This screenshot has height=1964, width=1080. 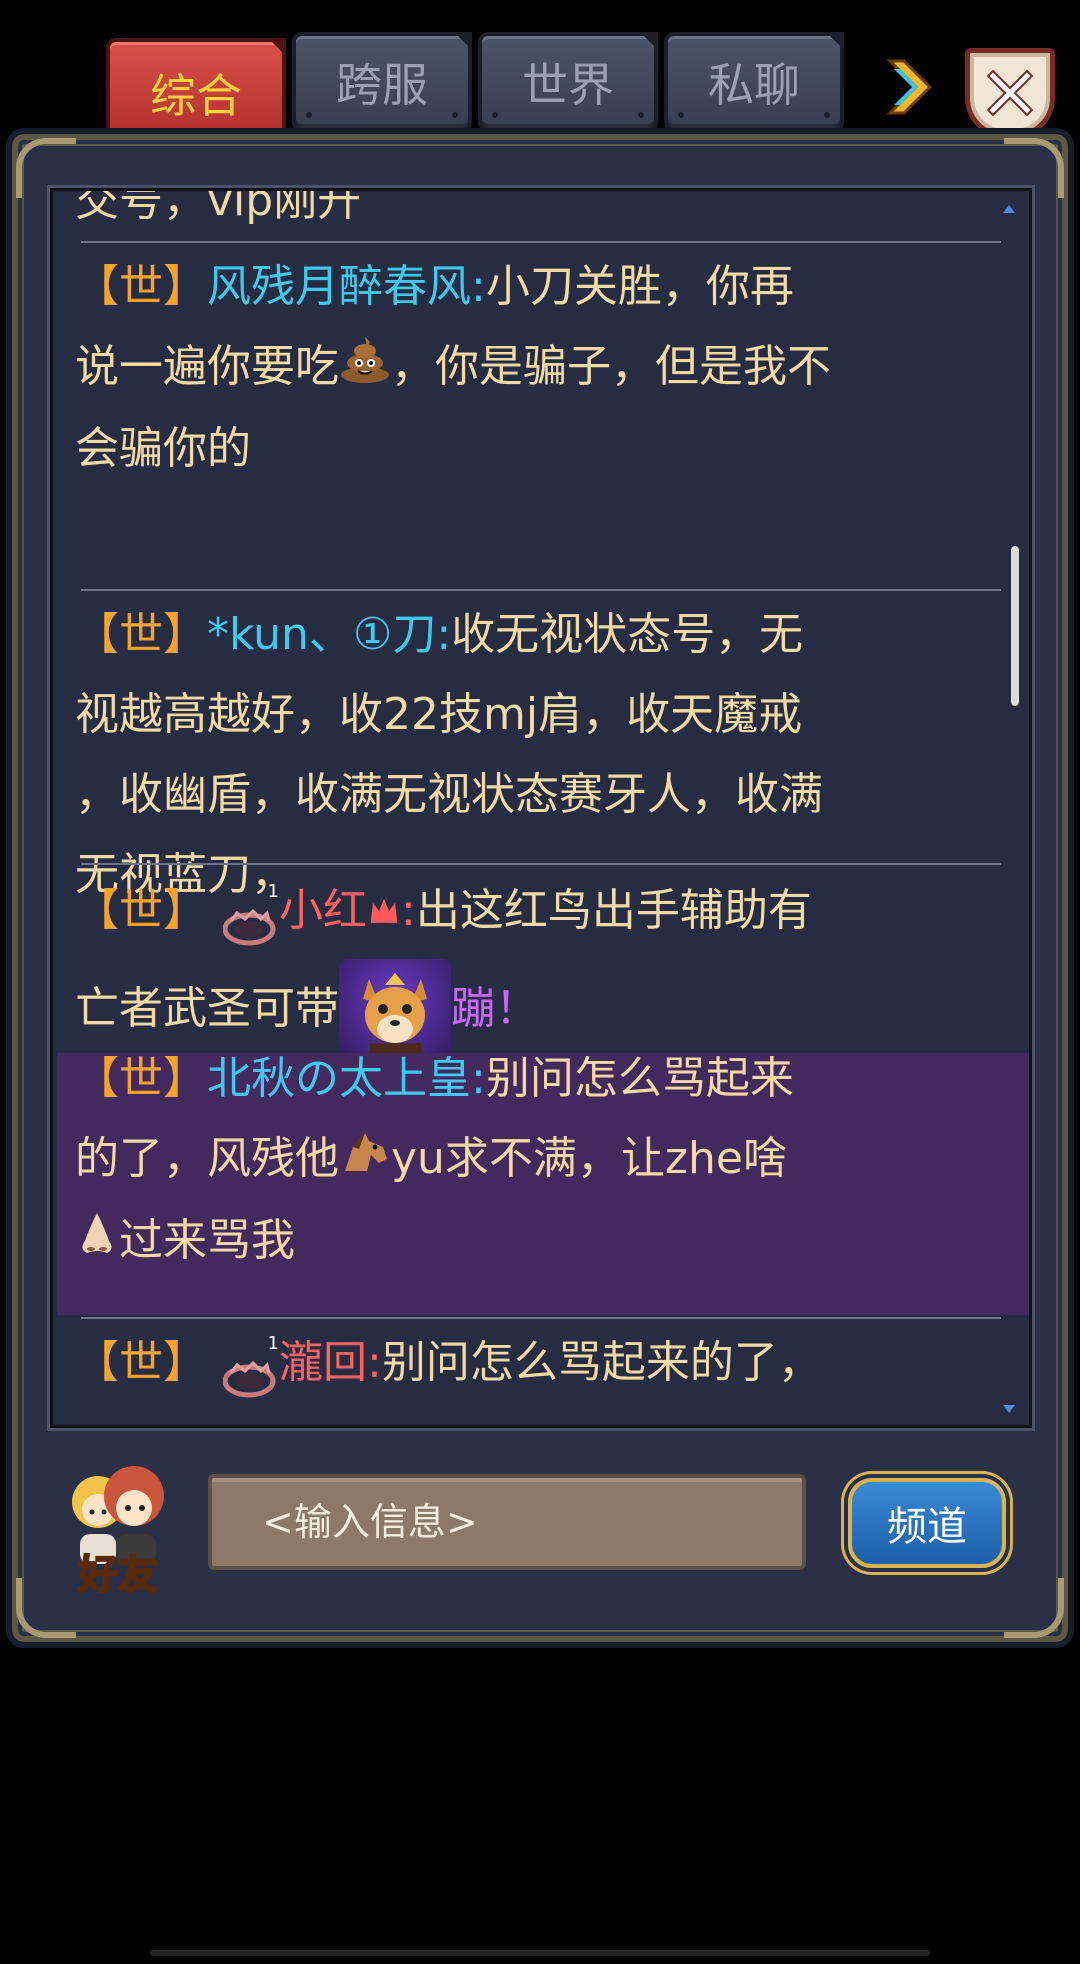 What do you see at coordinates (1015, 626) in the screenshot?
I see `scrollbar-thumb` at bounding box center [1015, 626].